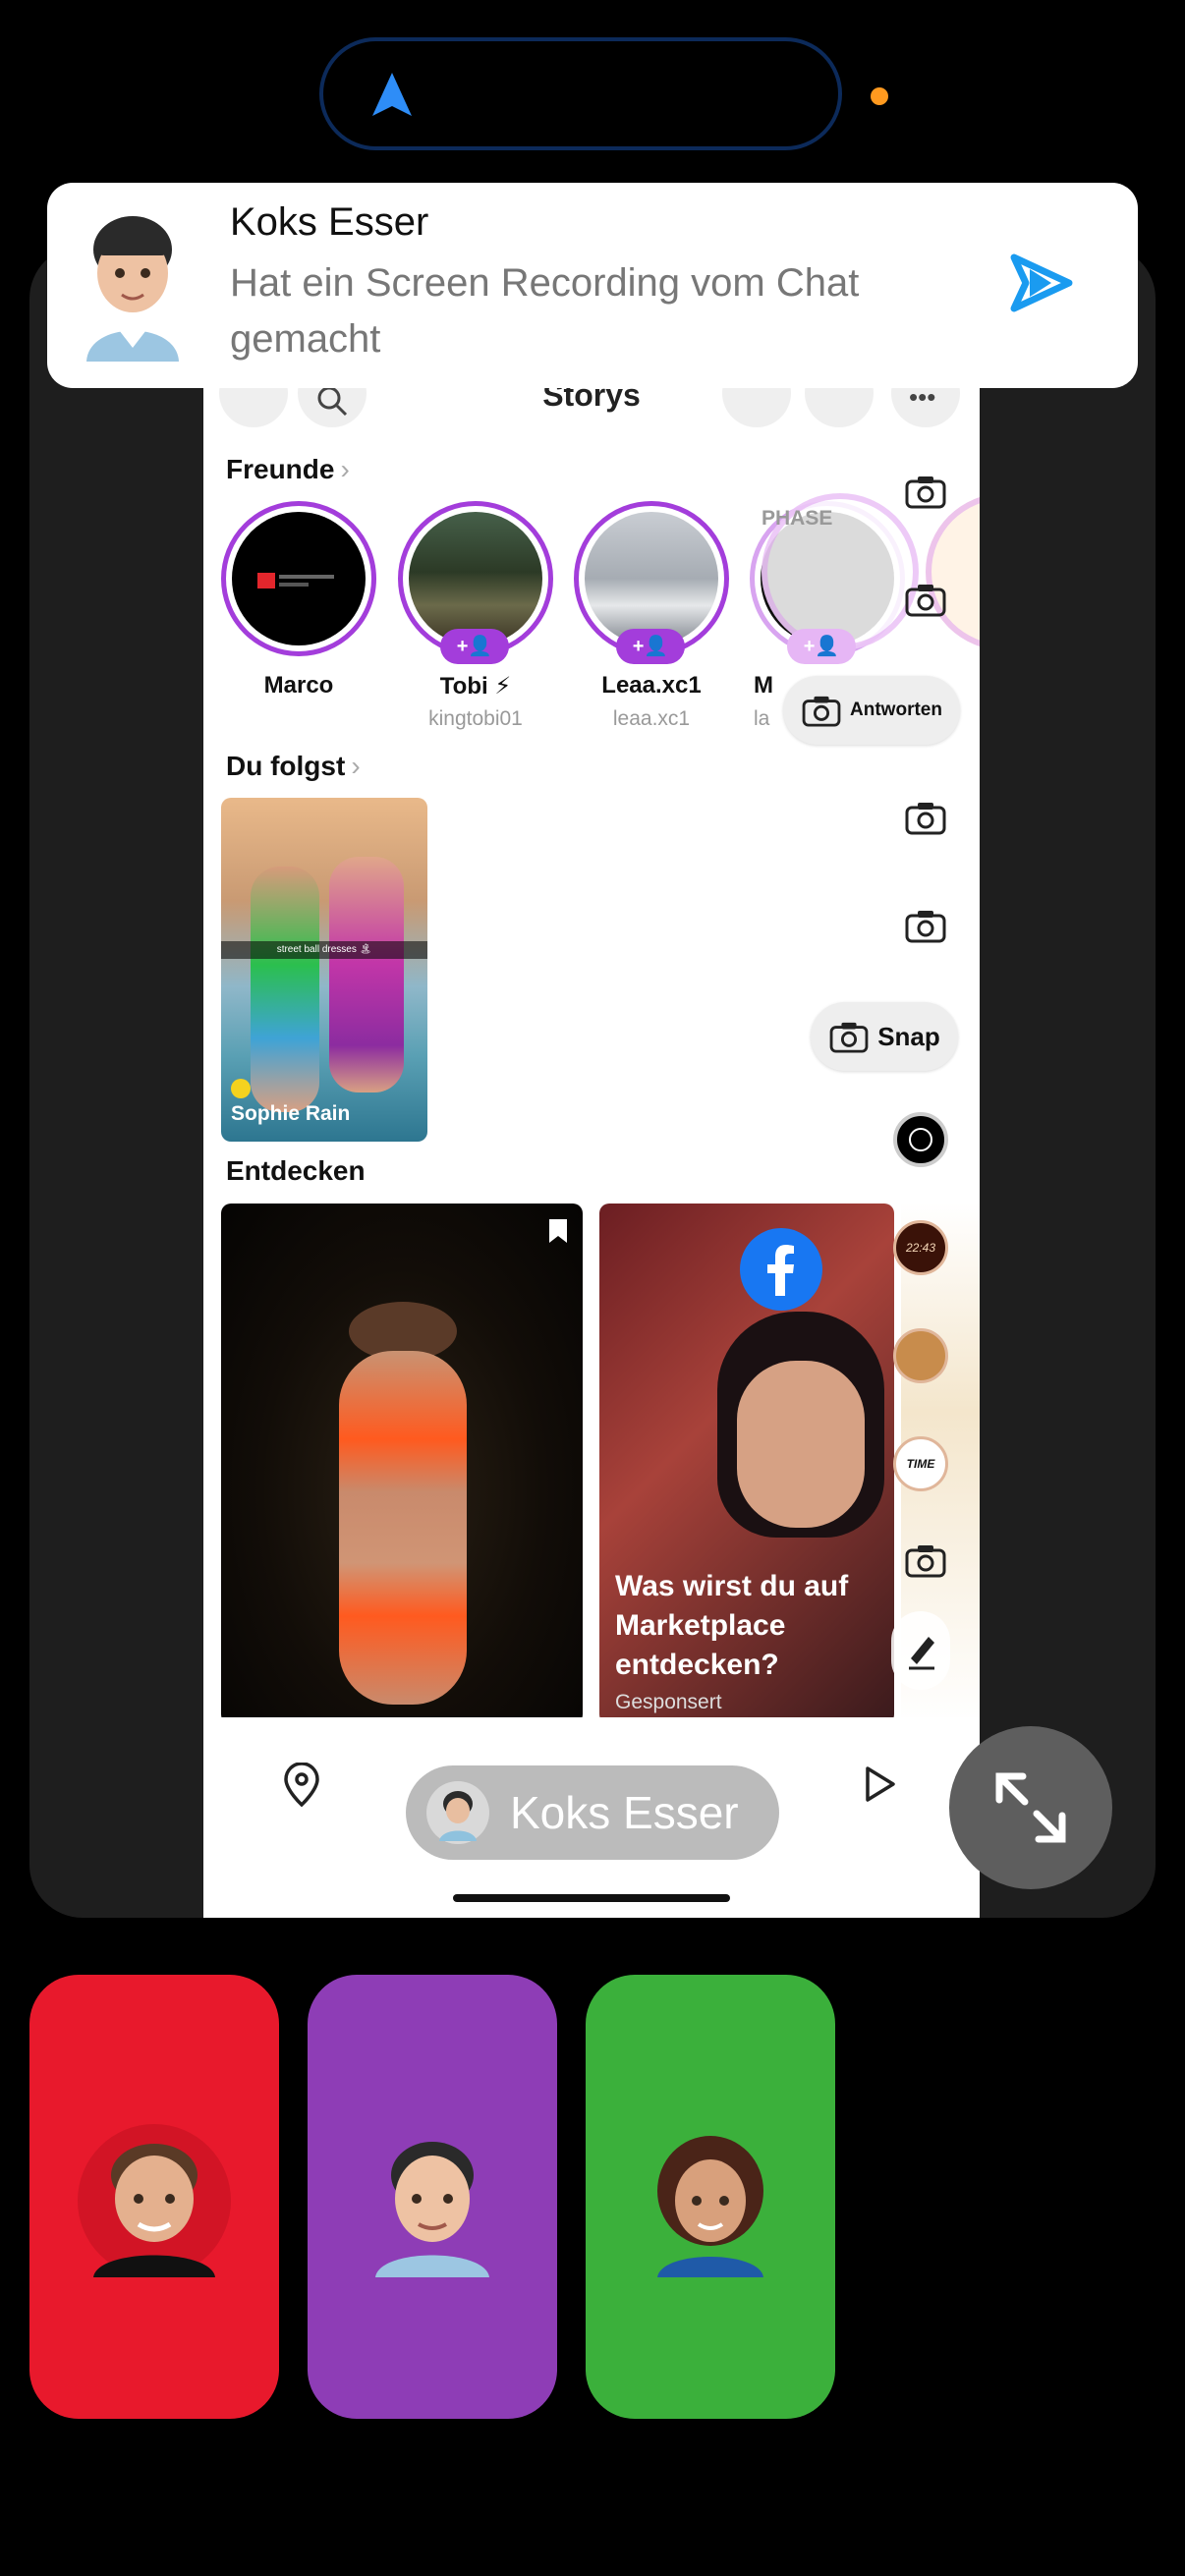 This screenshot has width=1185, height=2576. Describe the element at coordinates (953, 571) in the screenshot. I see `ghost-story-ring` at that location.